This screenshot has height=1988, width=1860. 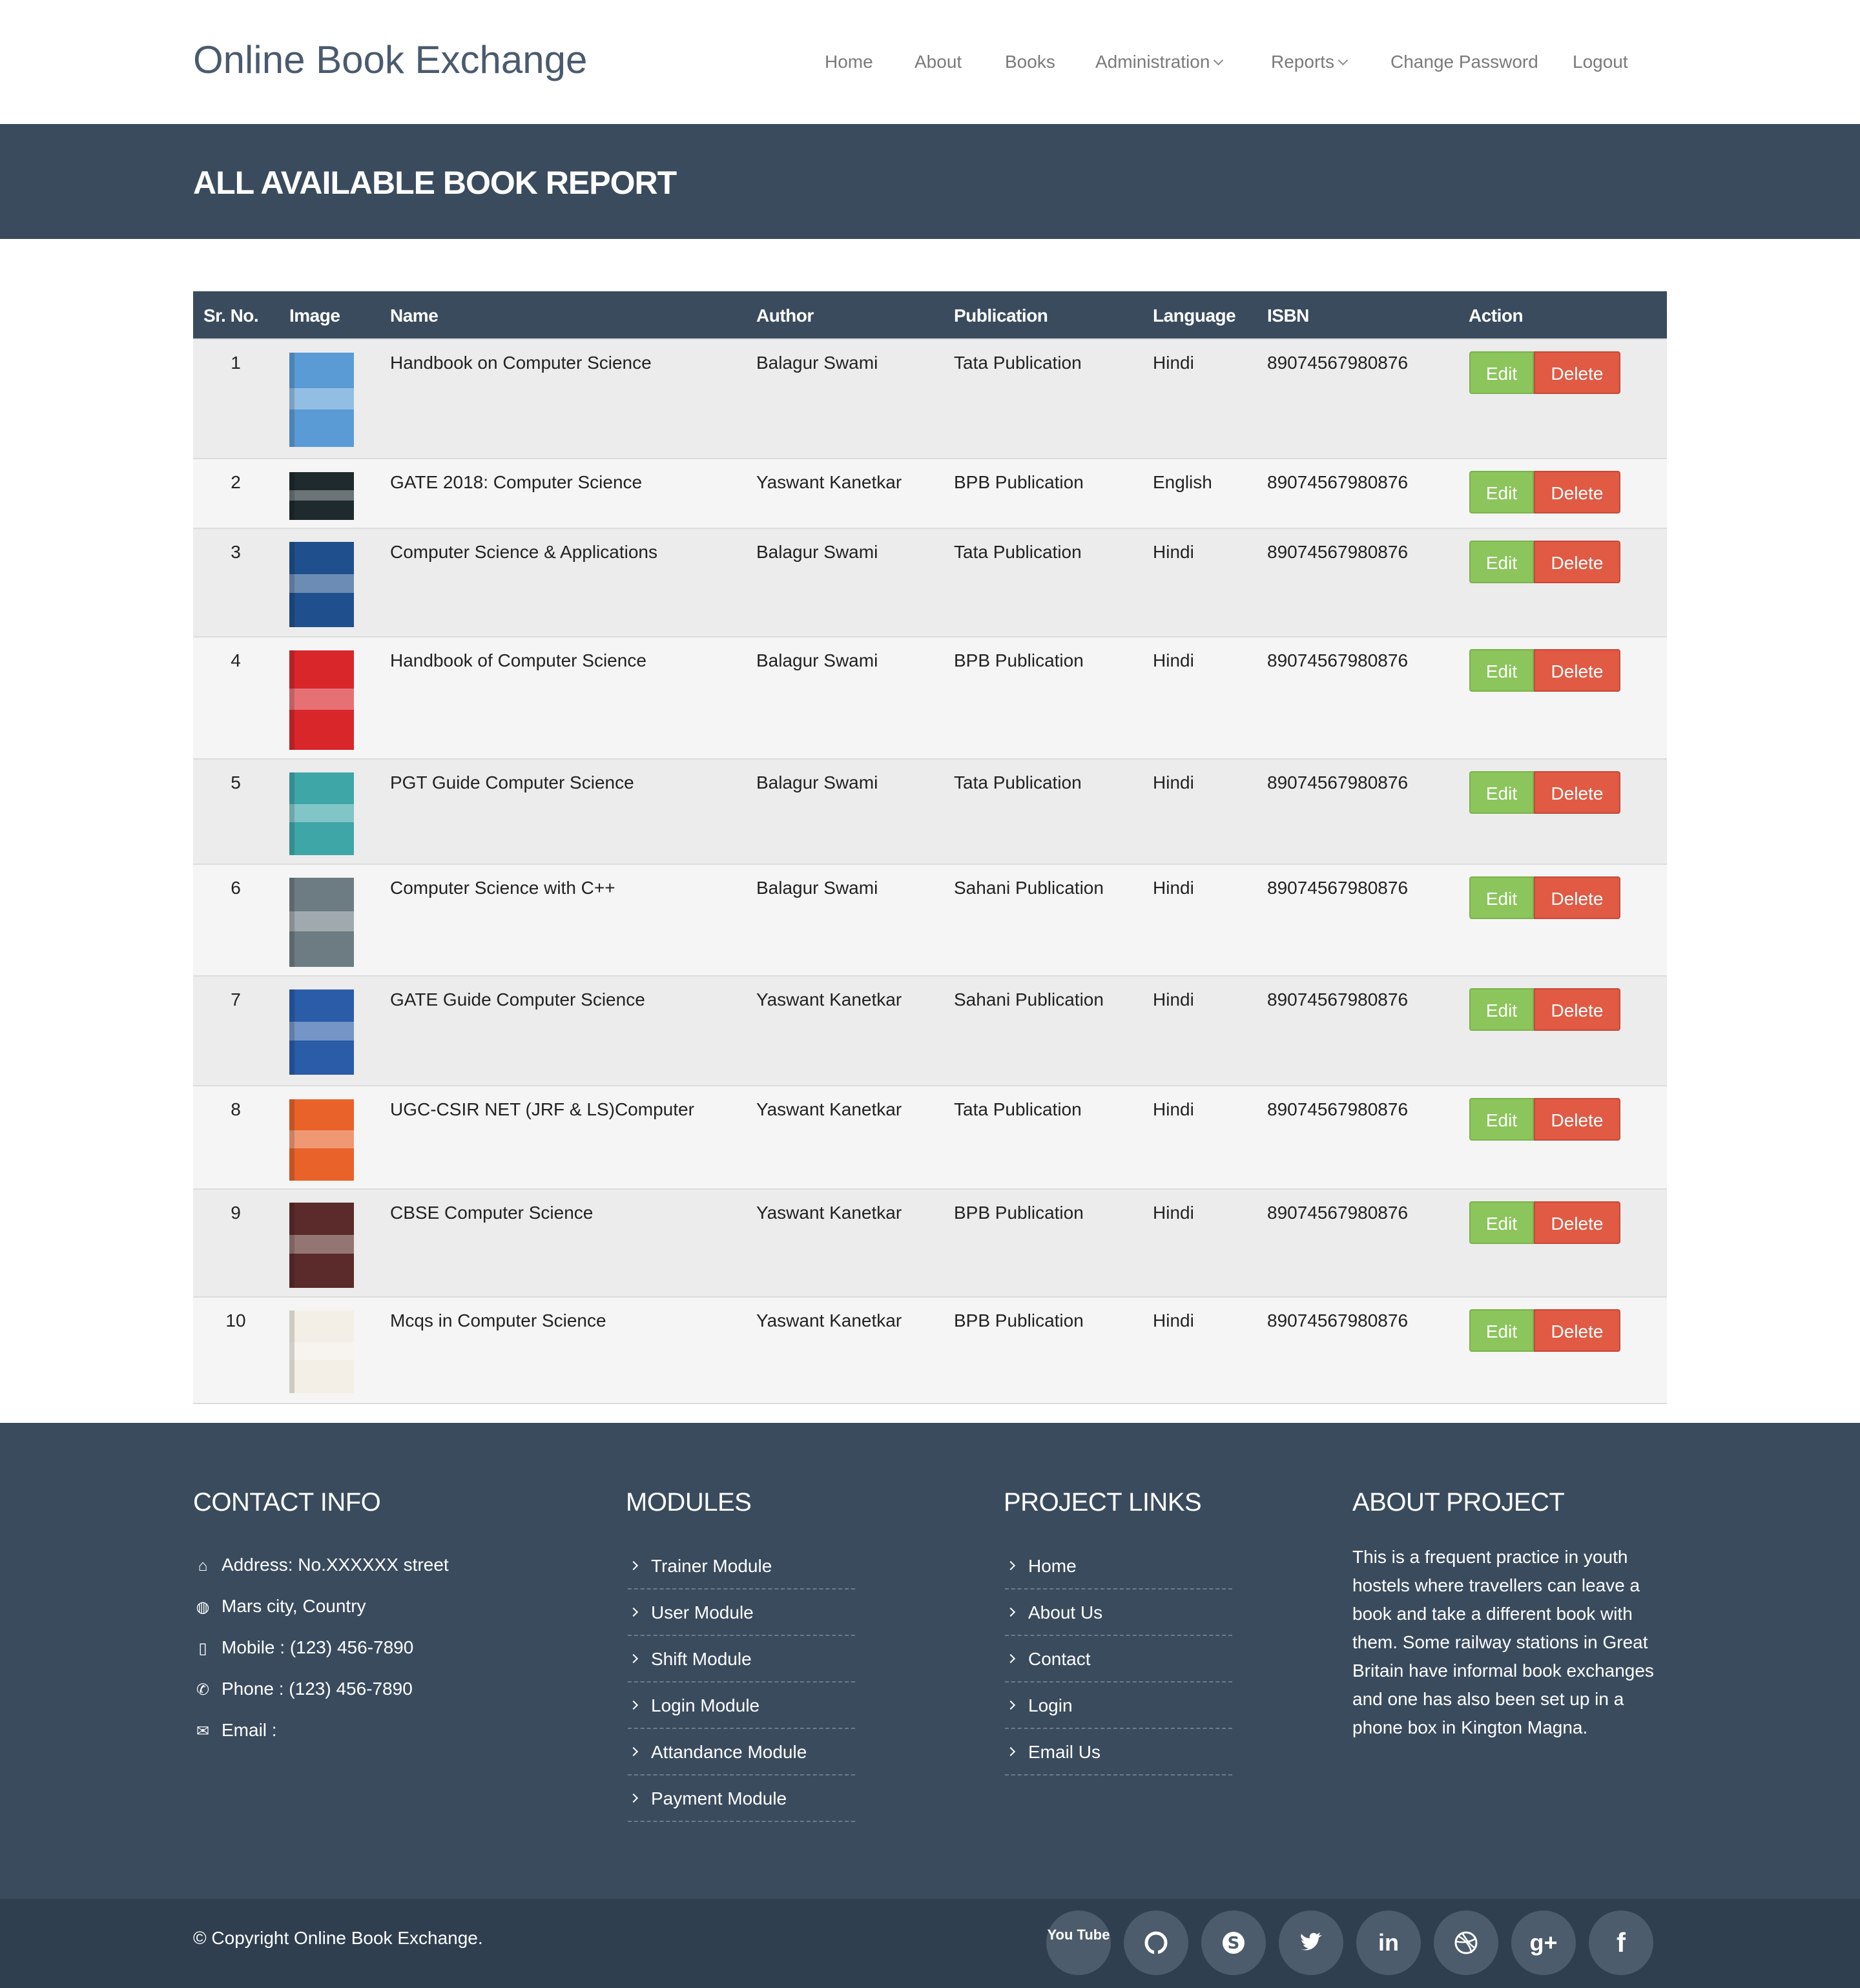 I want to click on twitter-glyph, so click(x=1311, y=1941).